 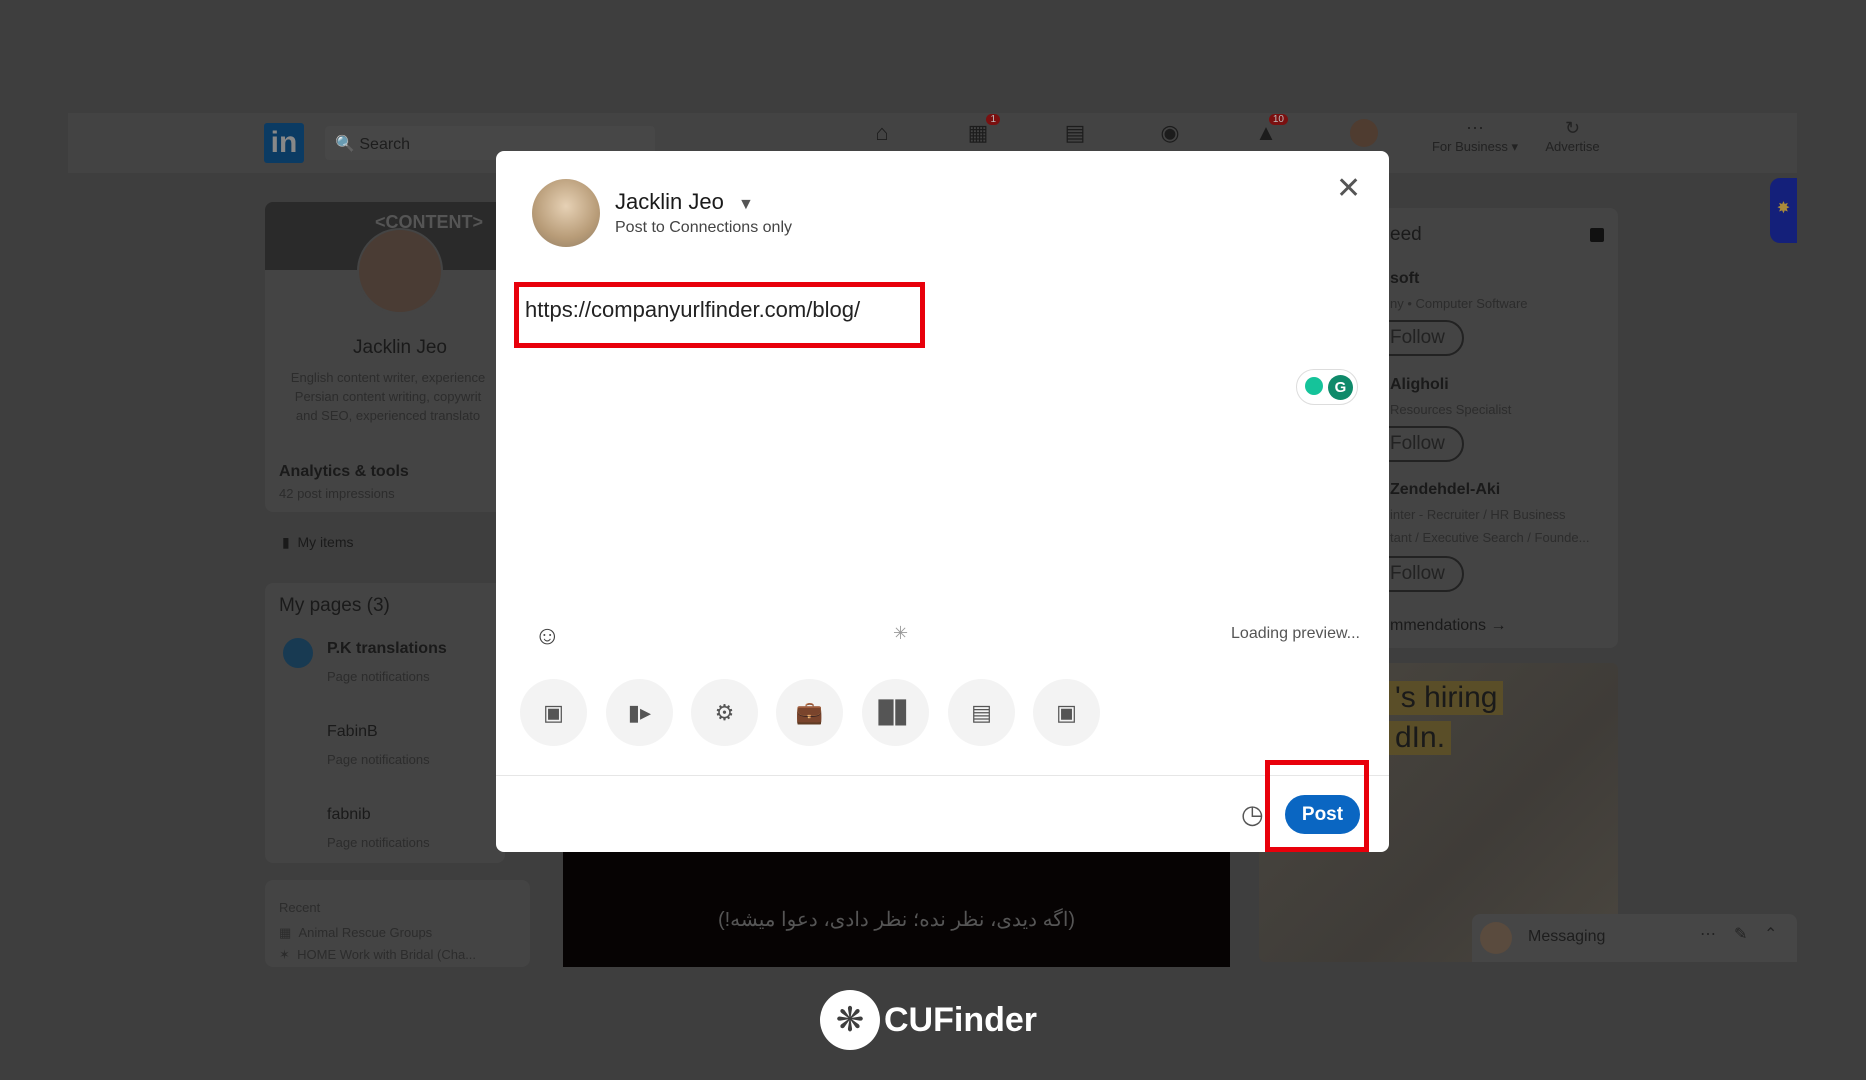 I want to click on search-icon: 🔍, so click(x=345, y=144).